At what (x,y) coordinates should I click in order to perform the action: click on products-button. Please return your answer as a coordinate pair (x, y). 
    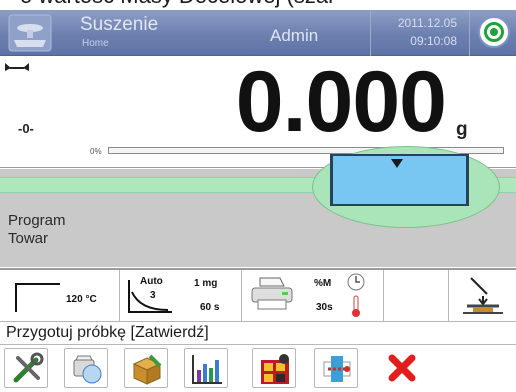
    Looking at the image, I should click on (146, 368).